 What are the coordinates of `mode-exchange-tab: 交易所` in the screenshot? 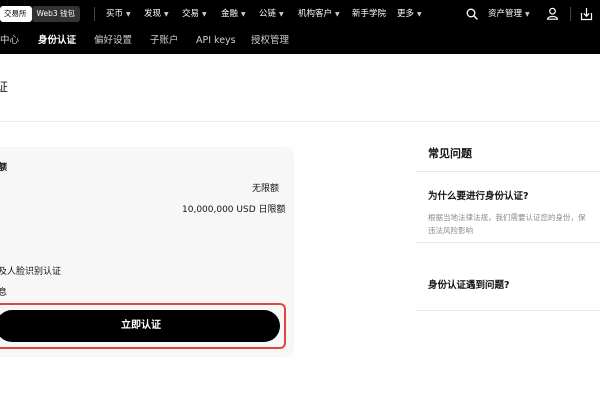 It's located at (16, 14).